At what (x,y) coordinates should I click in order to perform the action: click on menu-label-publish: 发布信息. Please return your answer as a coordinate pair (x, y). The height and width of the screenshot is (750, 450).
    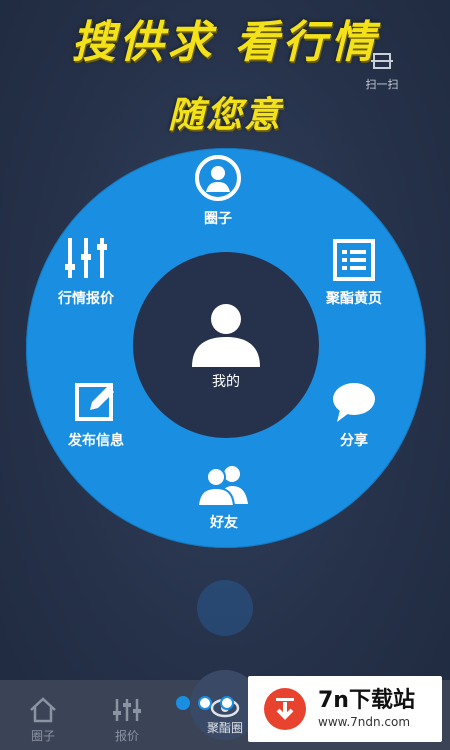
    Looking at the image, I should click on (96, 441).